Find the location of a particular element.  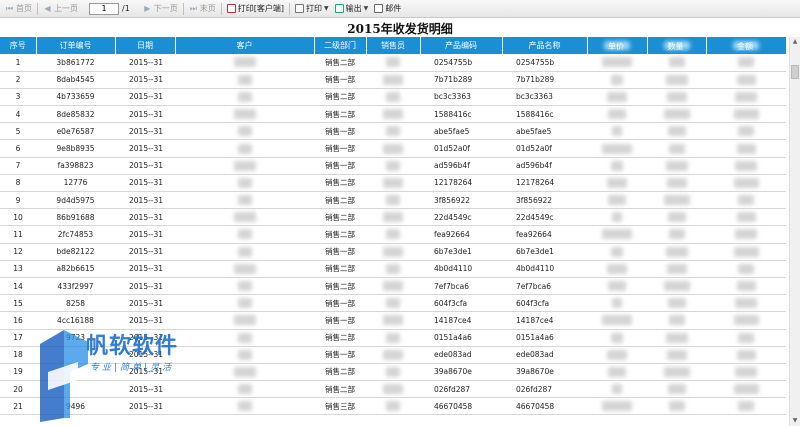

table-row: 5 e0e76587 2015--31 销售一部 abe5fae5 abe5fae5 is located at coordinates (393, 131).